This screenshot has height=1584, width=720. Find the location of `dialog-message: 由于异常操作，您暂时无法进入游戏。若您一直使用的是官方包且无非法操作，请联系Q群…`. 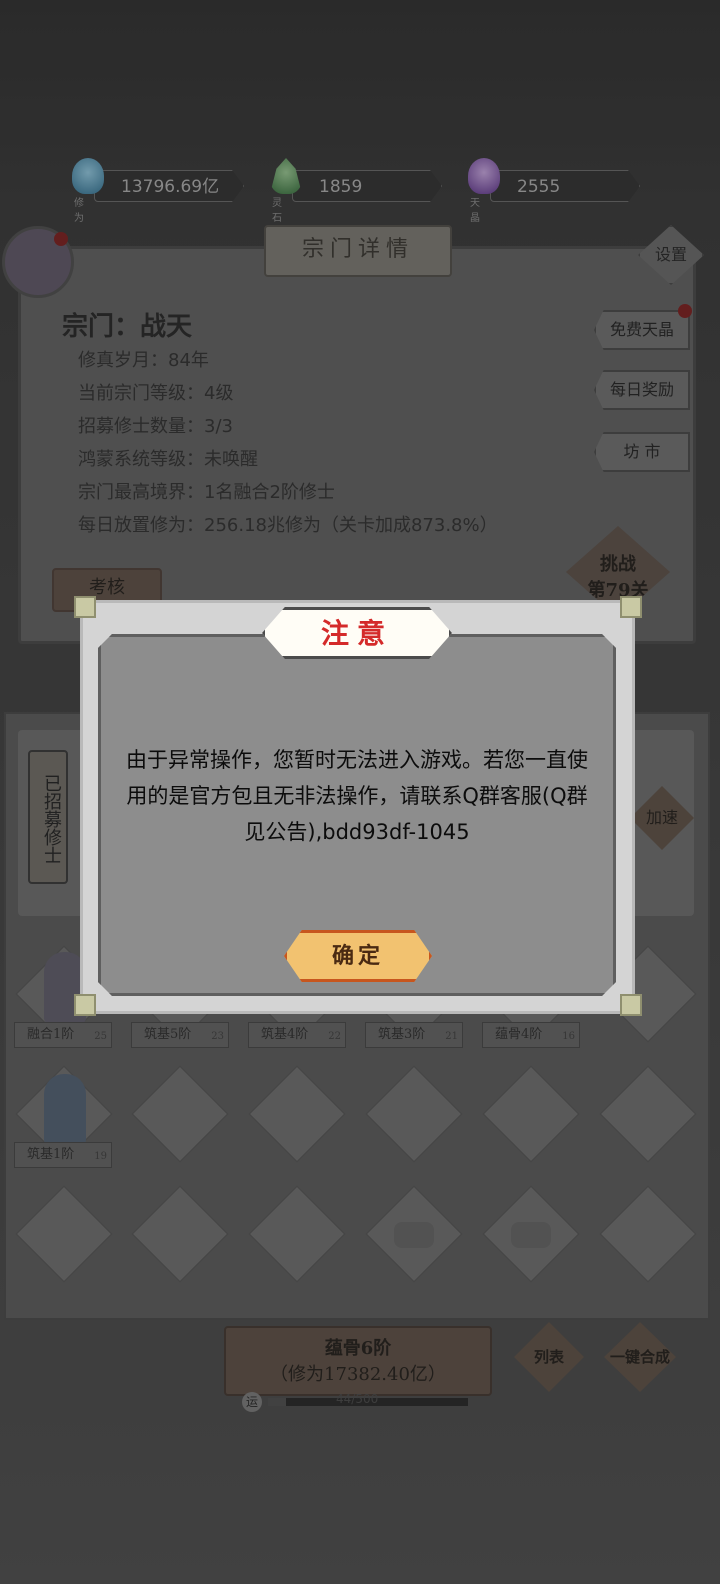

dialog-message: 由于异常操作，您暂时无法进入游戏。若您一直使用的是官方包且无非法操作，请联系Q群… is located at coordinates (357, 796).